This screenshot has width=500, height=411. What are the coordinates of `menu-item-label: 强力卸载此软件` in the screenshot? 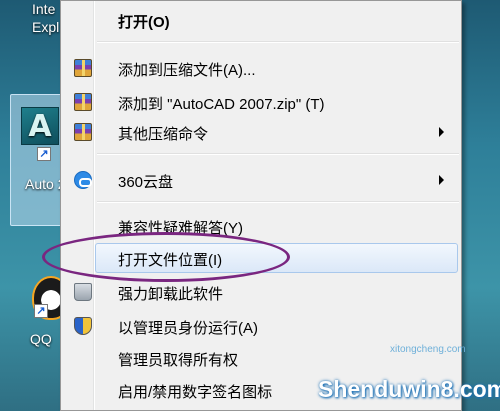 It's located at (171, 294).